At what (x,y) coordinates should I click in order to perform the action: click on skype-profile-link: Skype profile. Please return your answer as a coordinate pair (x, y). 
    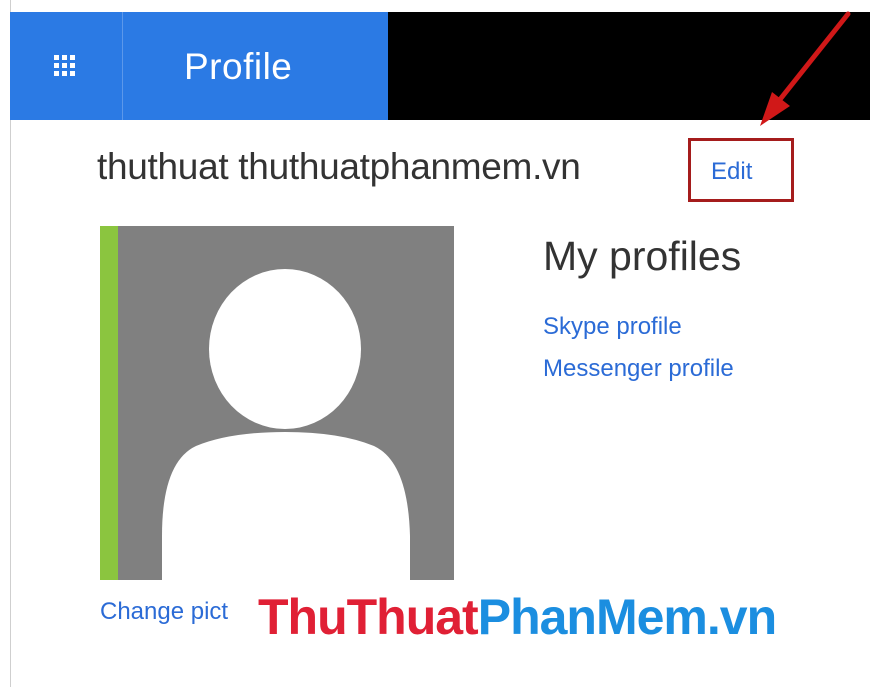
    Looking at the image, I should click on (612, 327).